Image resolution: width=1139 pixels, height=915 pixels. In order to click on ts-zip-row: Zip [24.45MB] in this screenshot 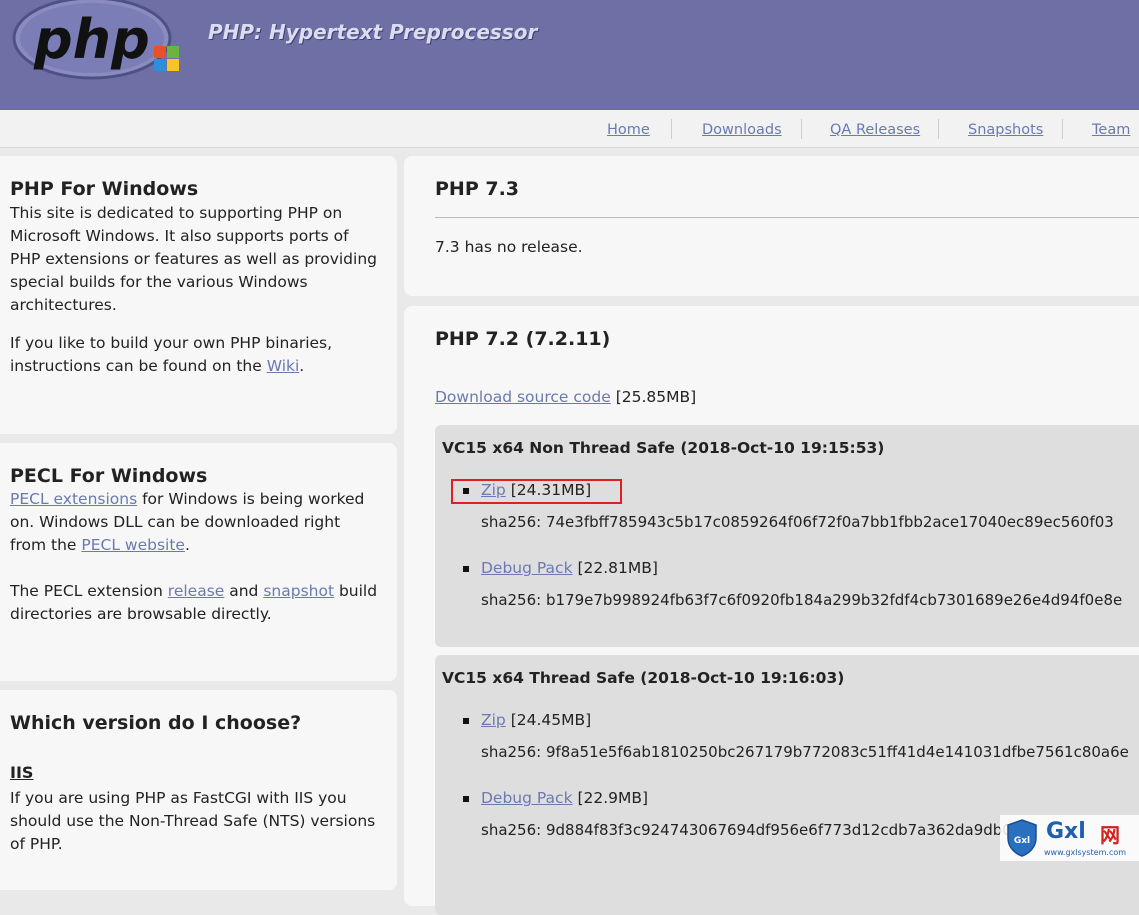, I will do `click(536, 720)`.